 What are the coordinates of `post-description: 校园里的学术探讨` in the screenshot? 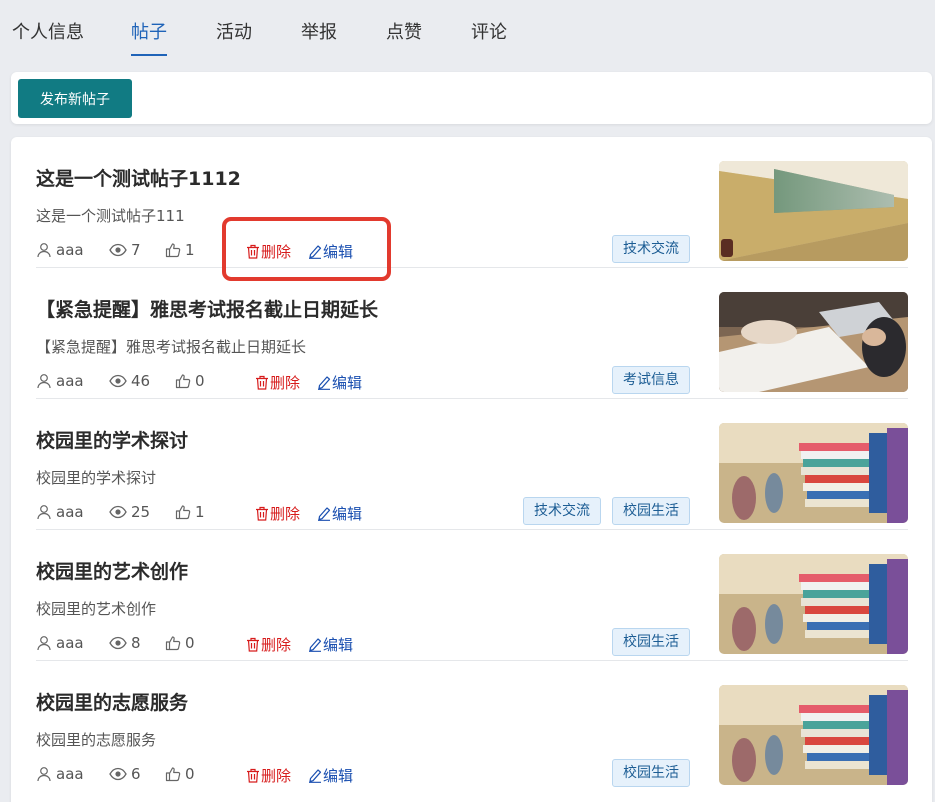 It's located at (96, 478).